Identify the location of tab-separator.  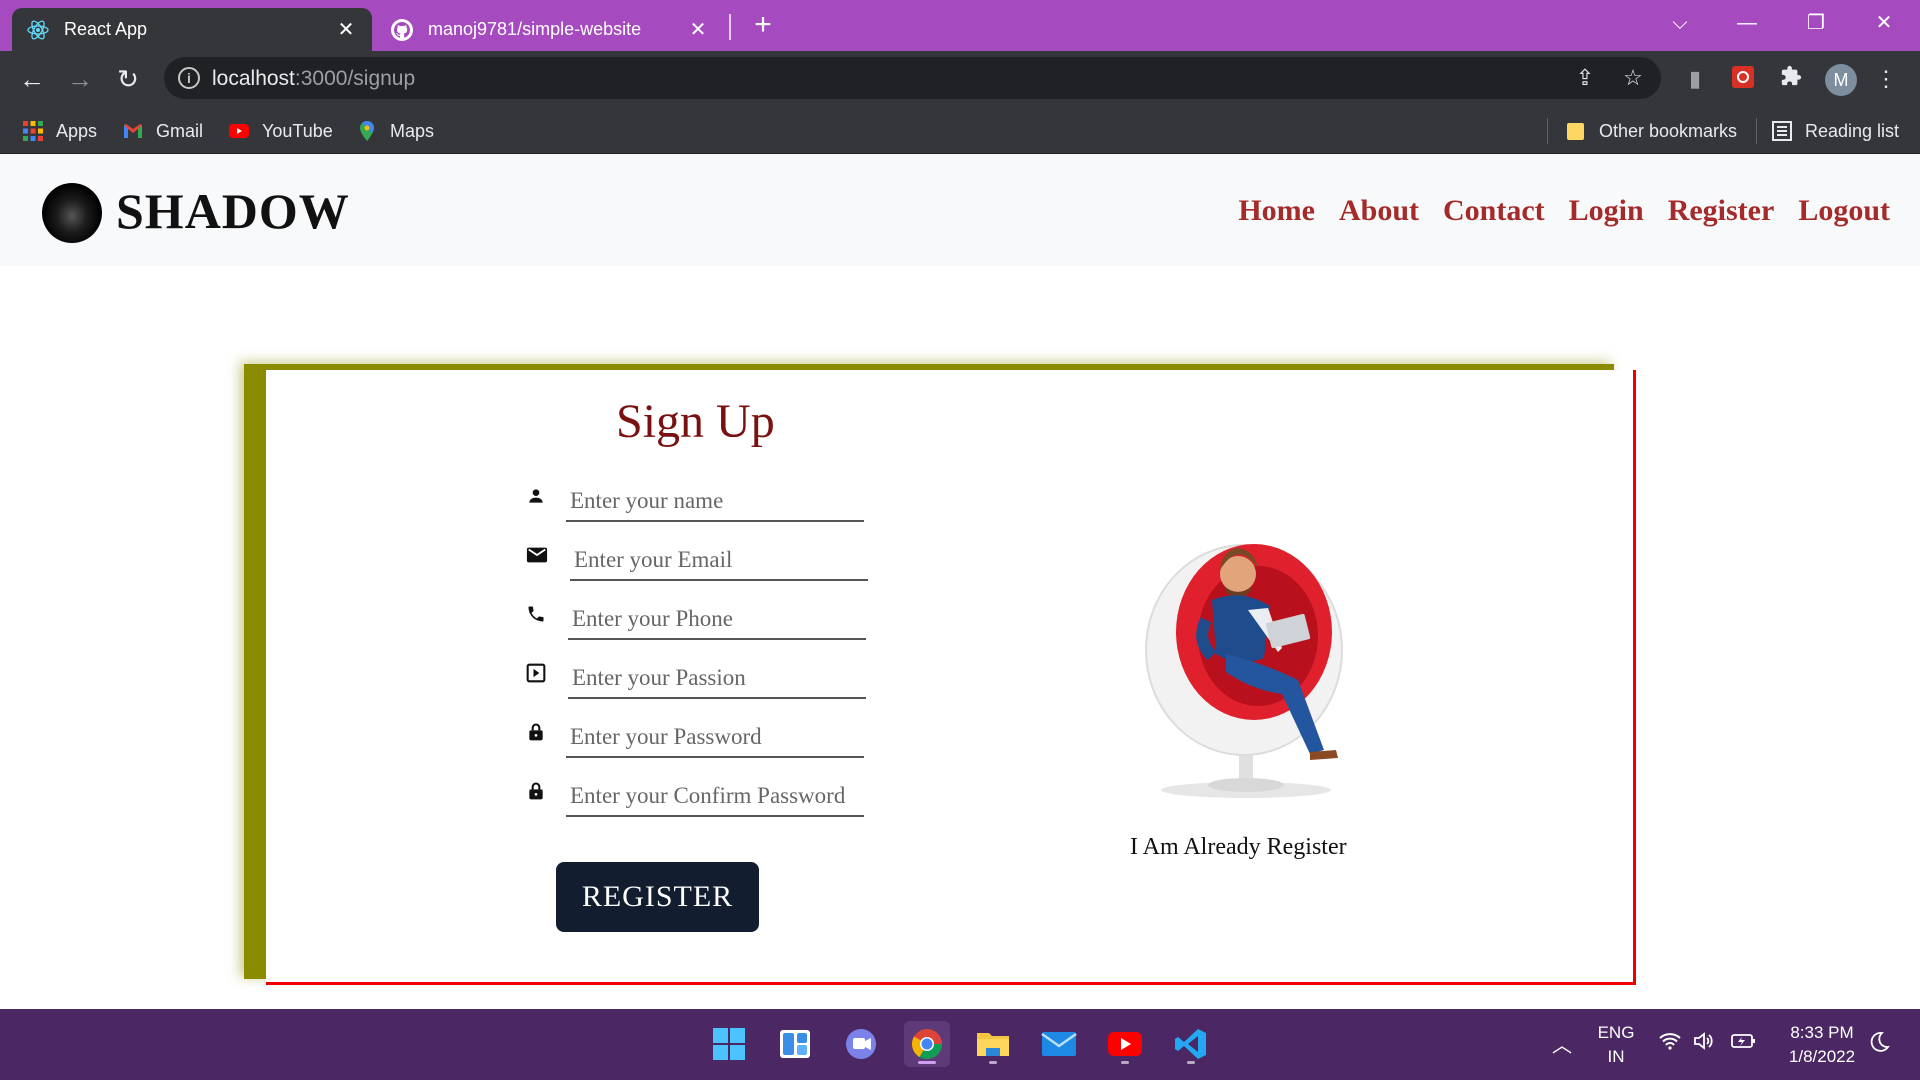
(730, 27).